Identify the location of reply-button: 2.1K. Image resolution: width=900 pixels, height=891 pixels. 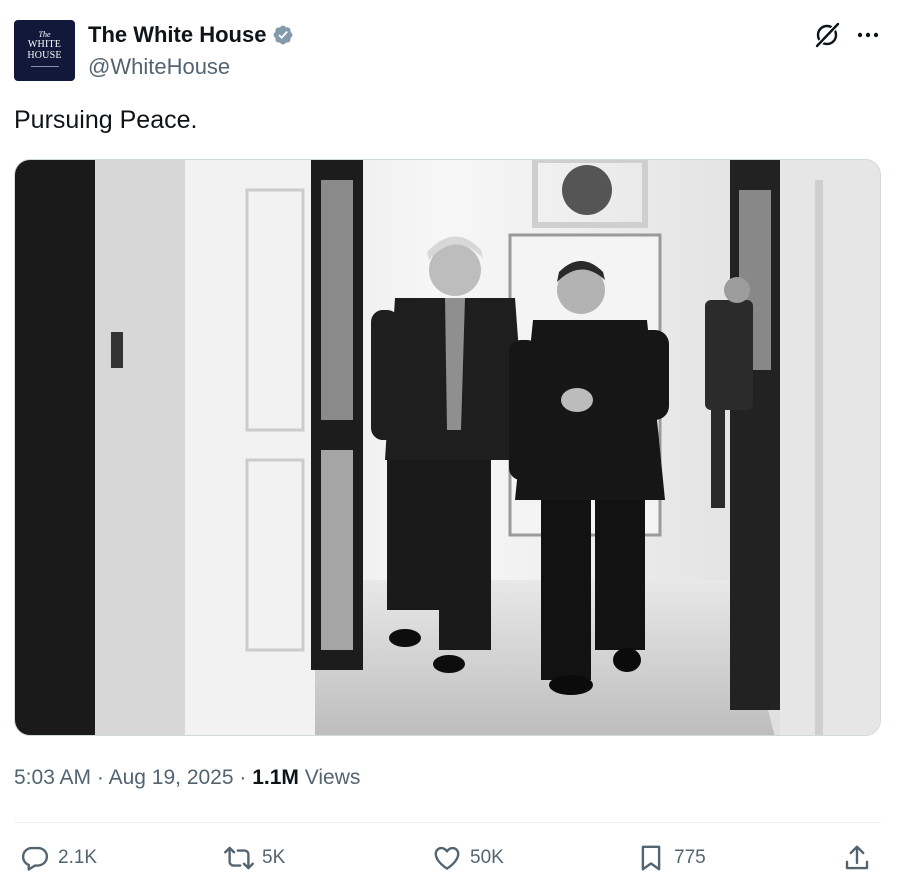
(58, 858).